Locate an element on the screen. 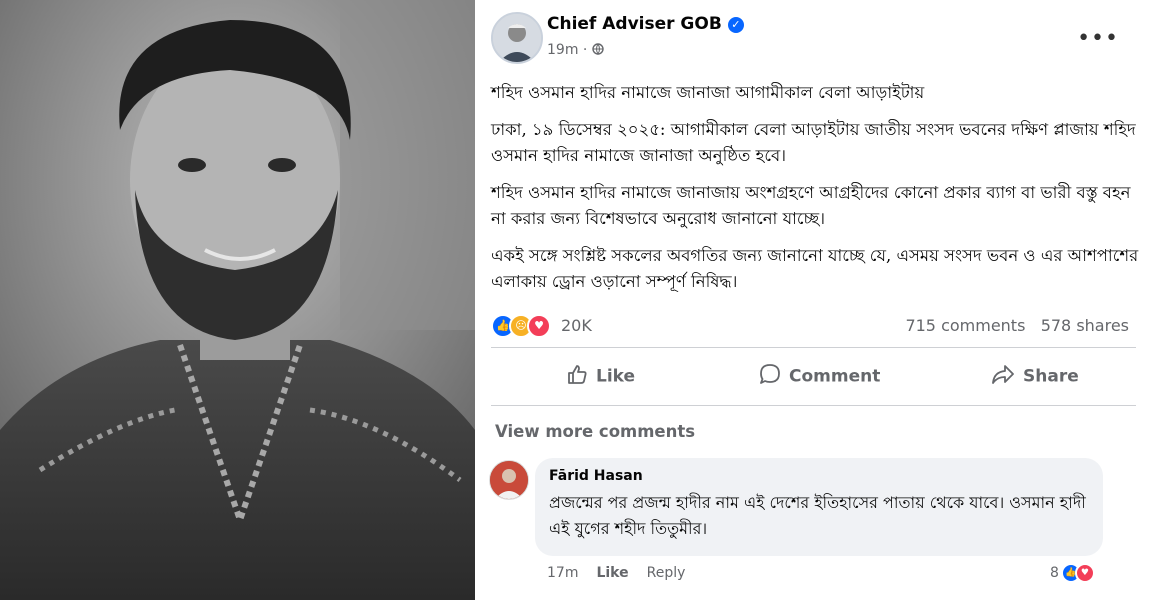  comment-time: 17m is located at coordinates (562, 573).